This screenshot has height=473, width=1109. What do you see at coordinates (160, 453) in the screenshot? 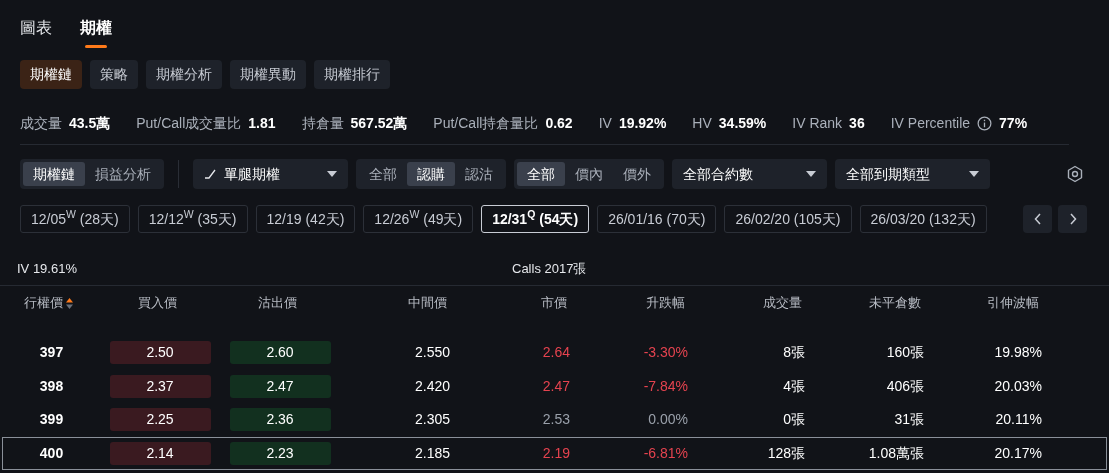
I see `bid-cell: 2.14` at bounding box center [160, 453].